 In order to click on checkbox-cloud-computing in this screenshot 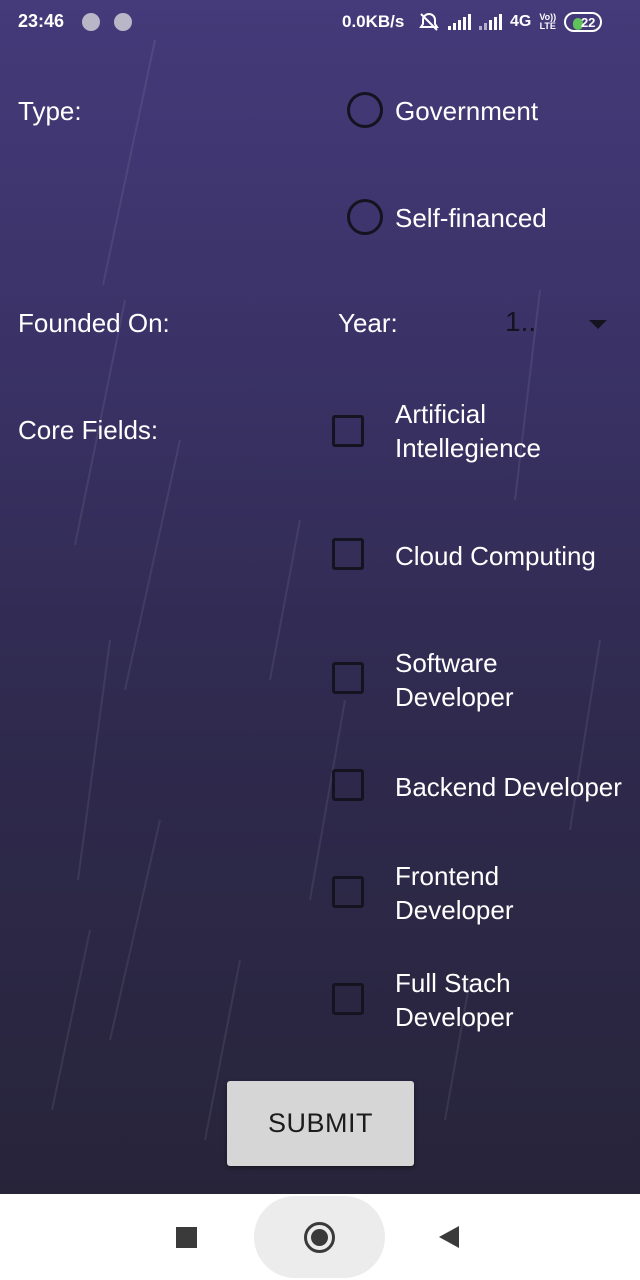, I will do `click(348, 554)`.